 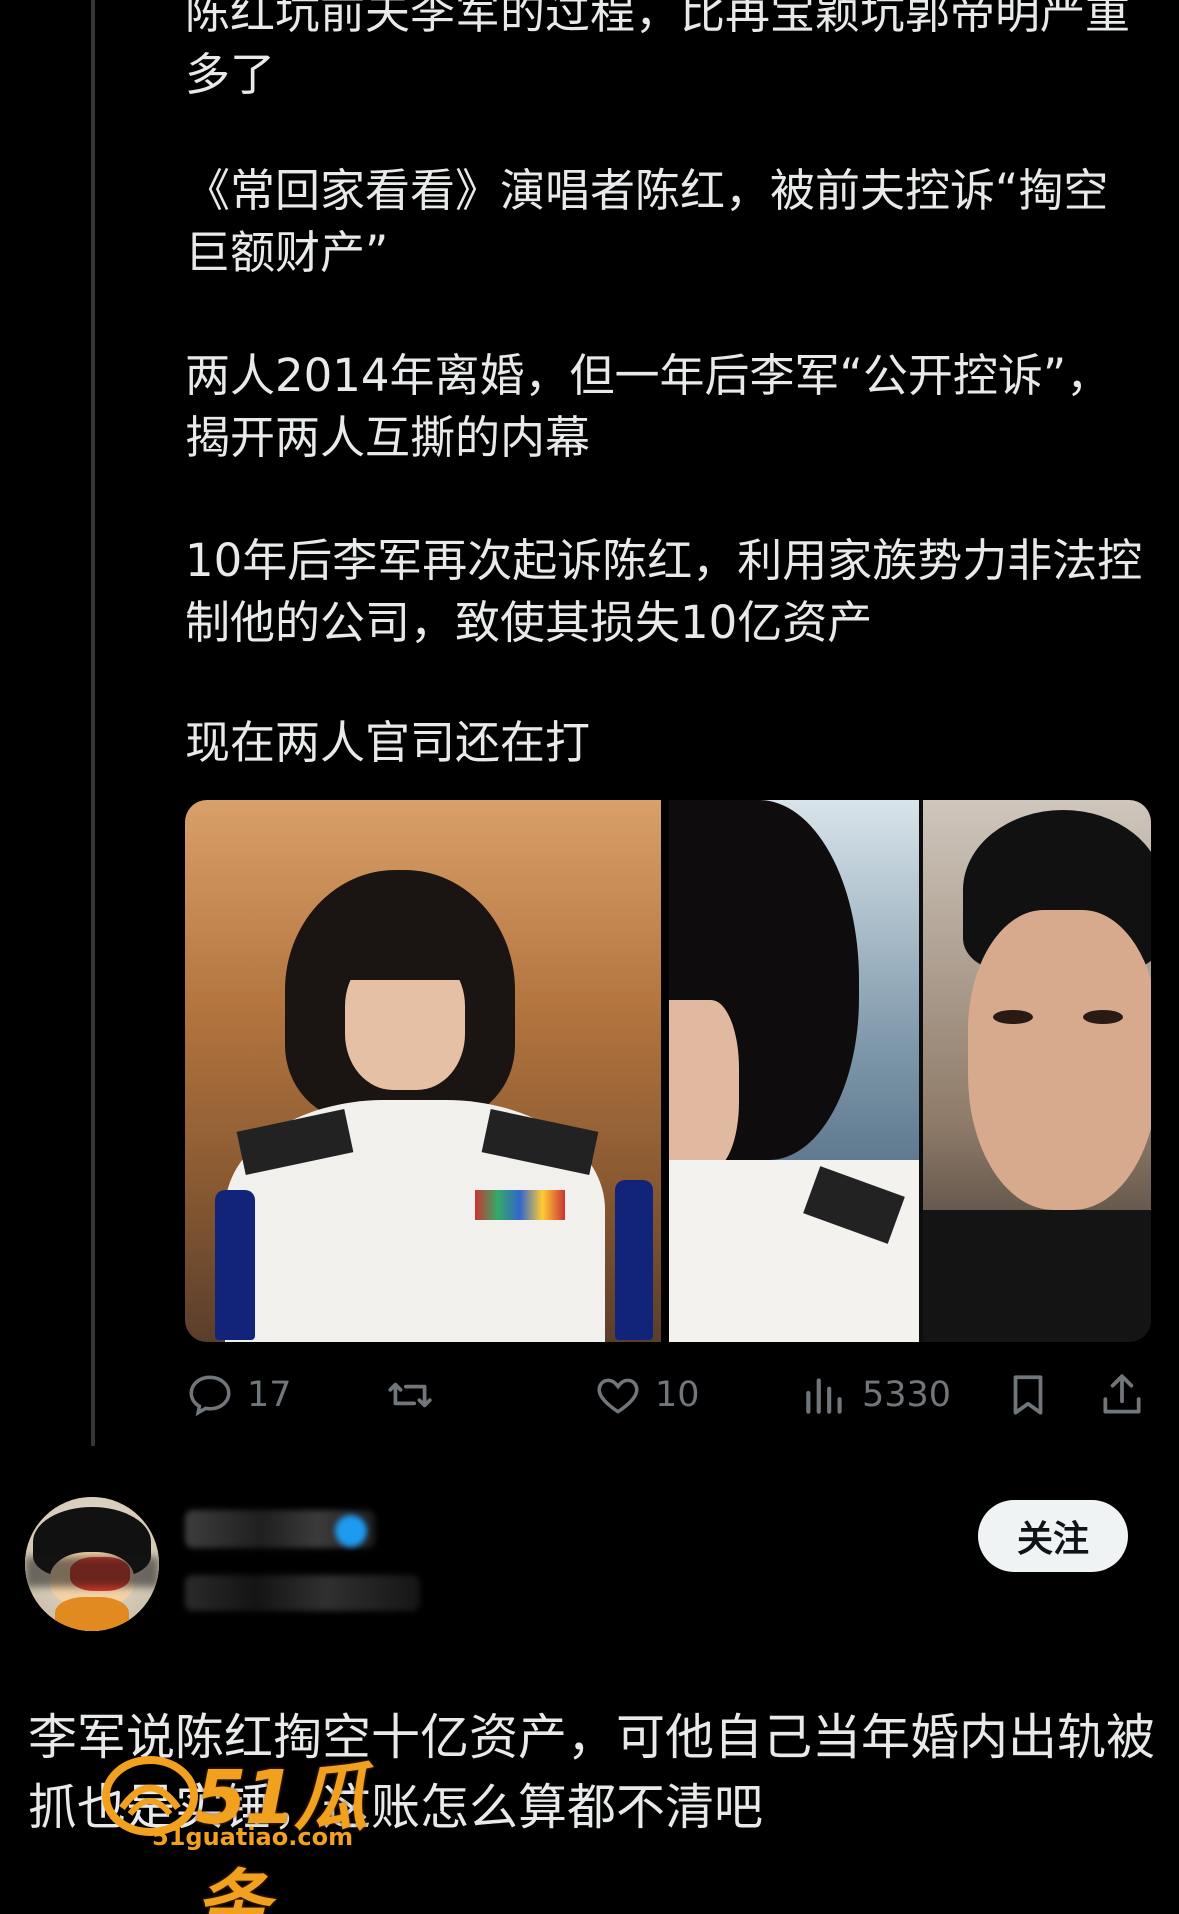 What do you see at coordinates (1053, 1536) in the screenshot?
I see `follow-button: 关注` at bounding box center [1053, 1536].